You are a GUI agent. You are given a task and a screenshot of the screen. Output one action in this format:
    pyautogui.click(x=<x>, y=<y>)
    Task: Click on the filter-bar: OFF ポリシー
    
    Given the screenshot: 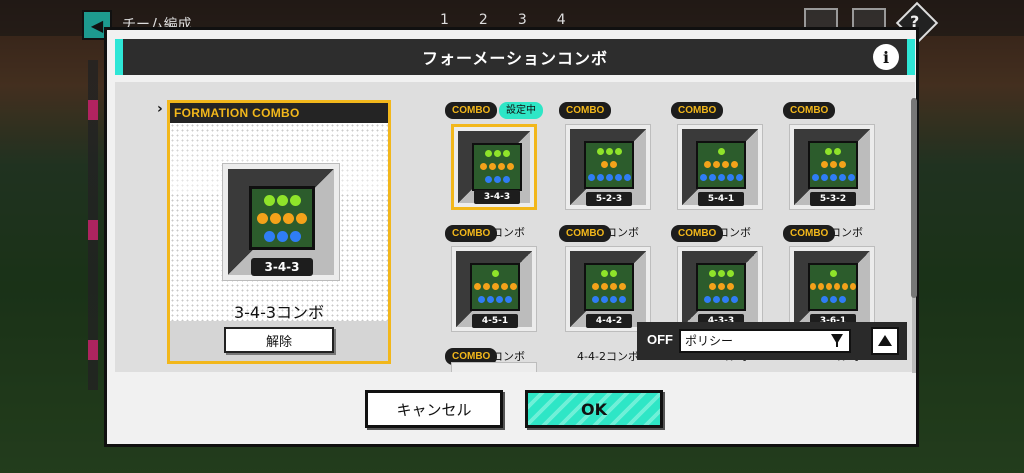 What is the action you would take?
    pyautogui.click(x=772, y=341)
    